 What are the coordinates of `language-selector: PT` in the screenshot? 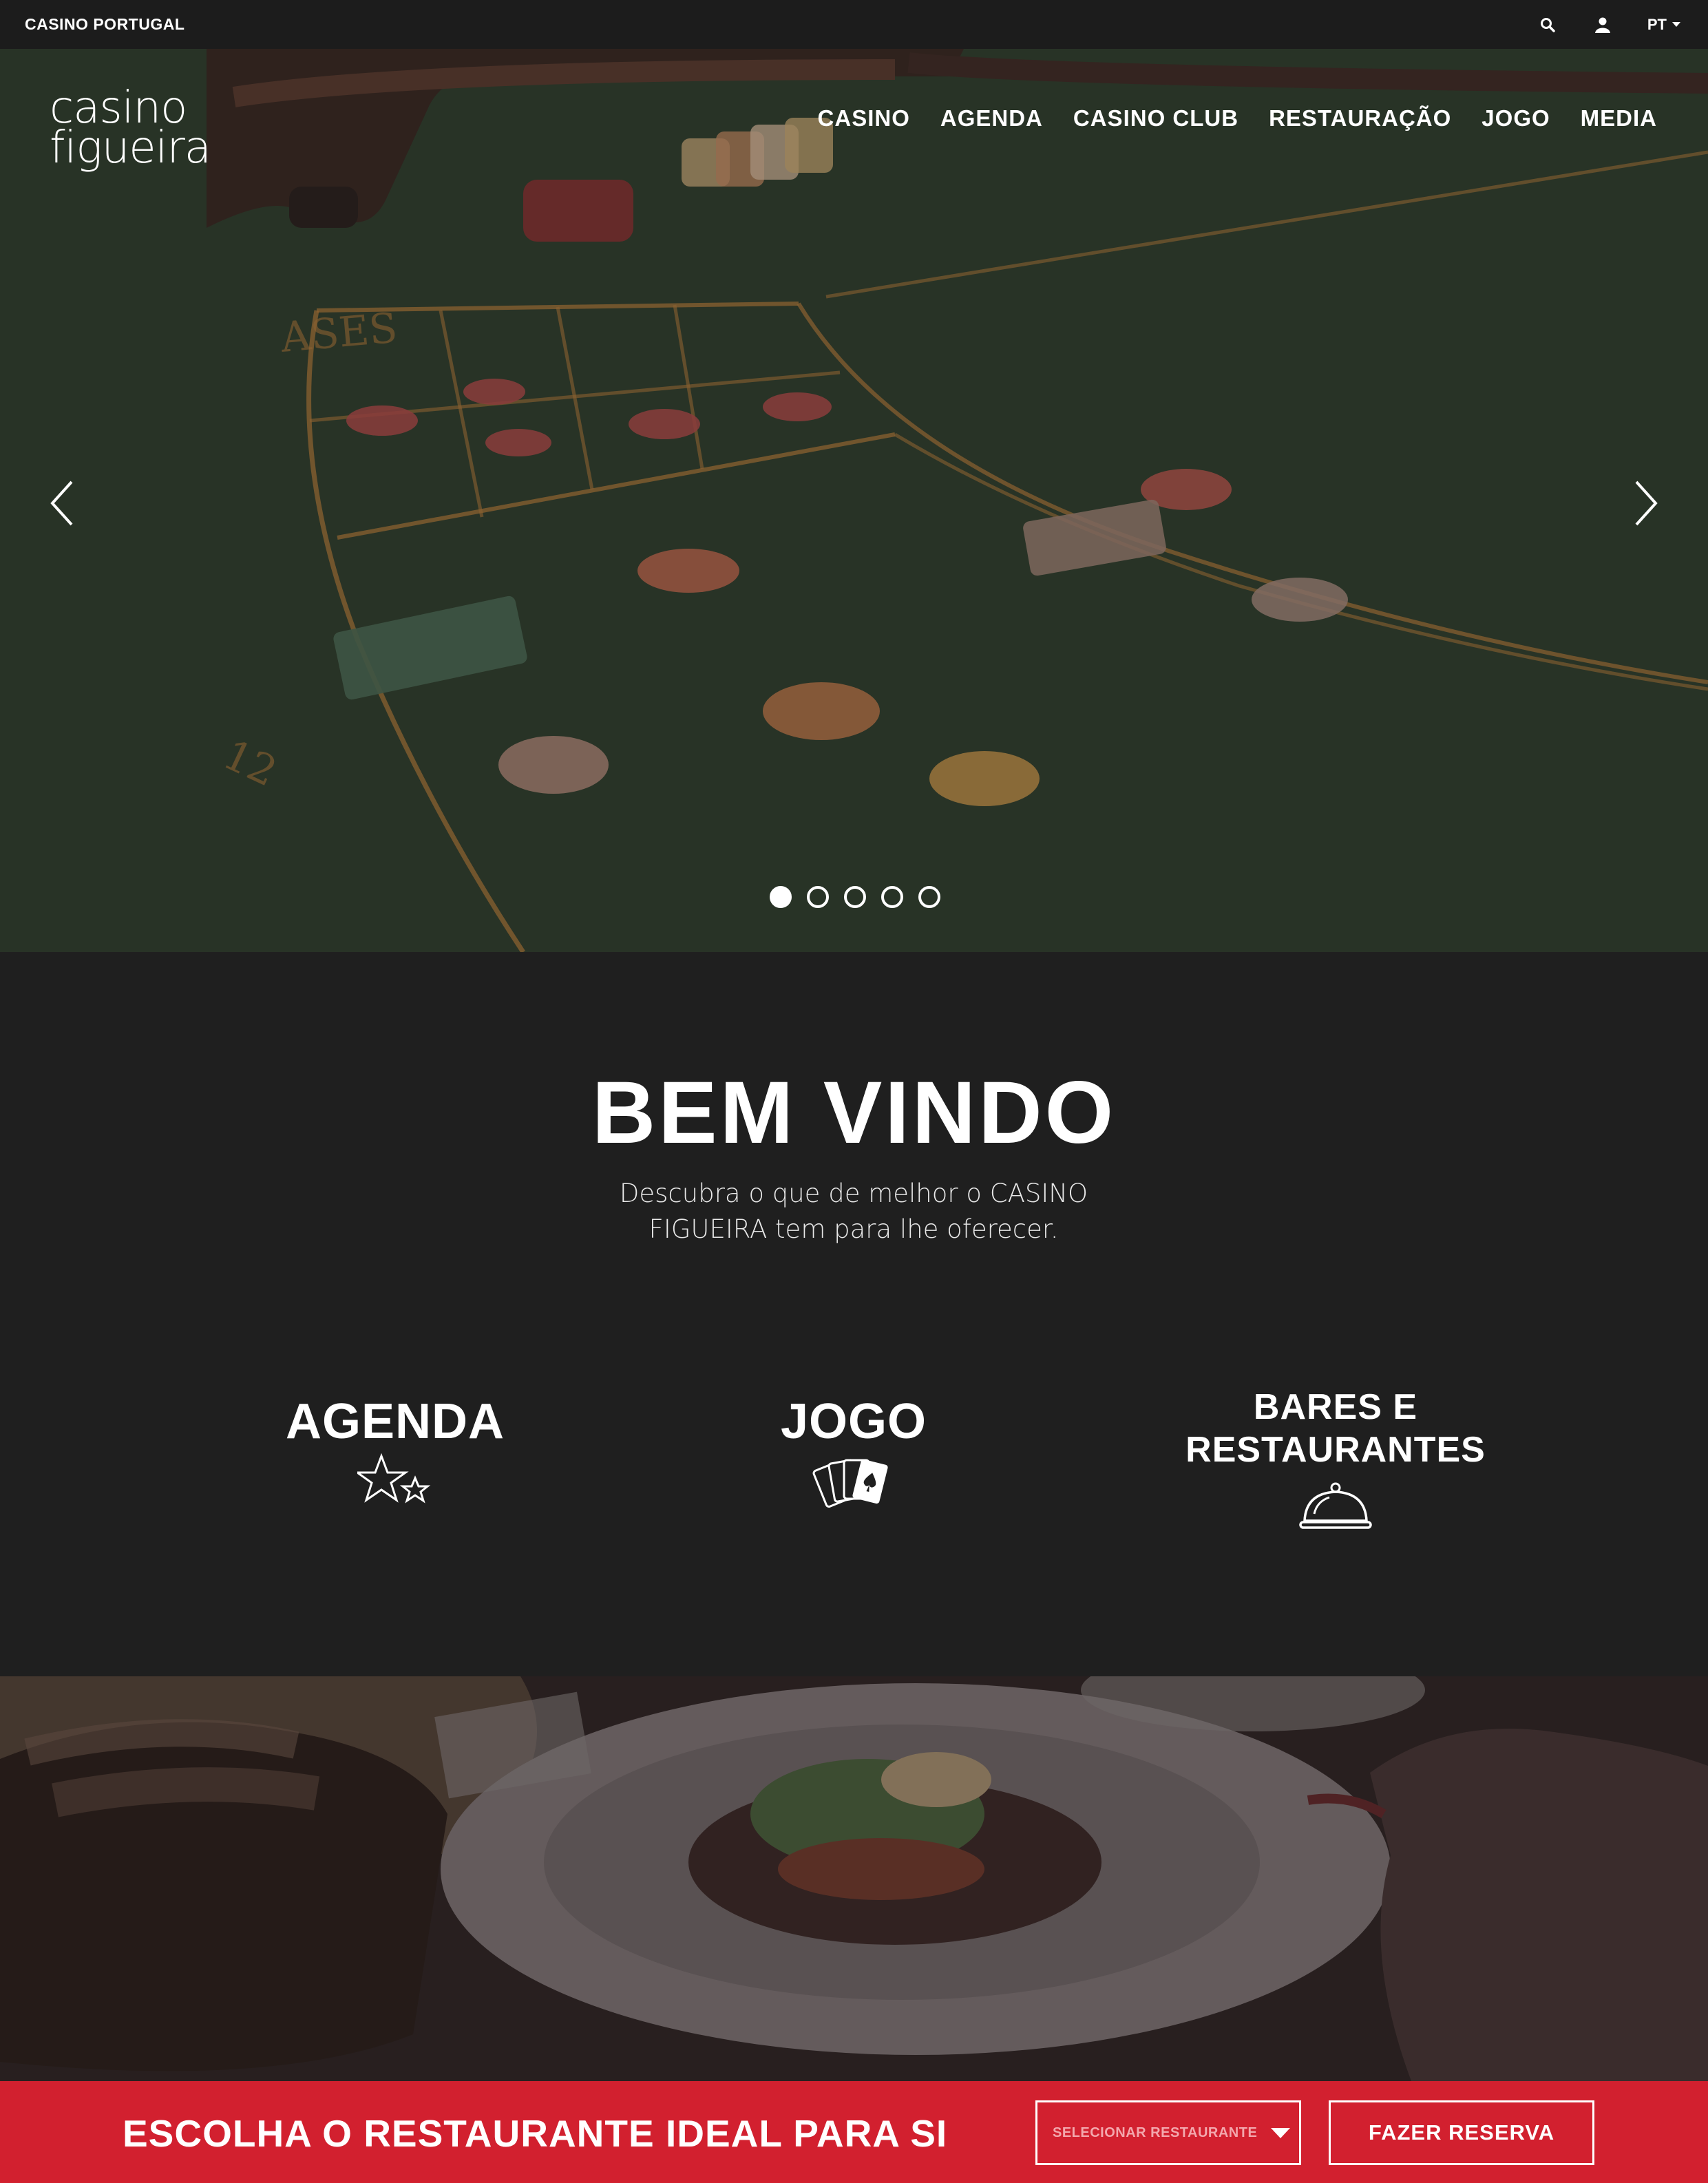 It's located at (1663, 25).